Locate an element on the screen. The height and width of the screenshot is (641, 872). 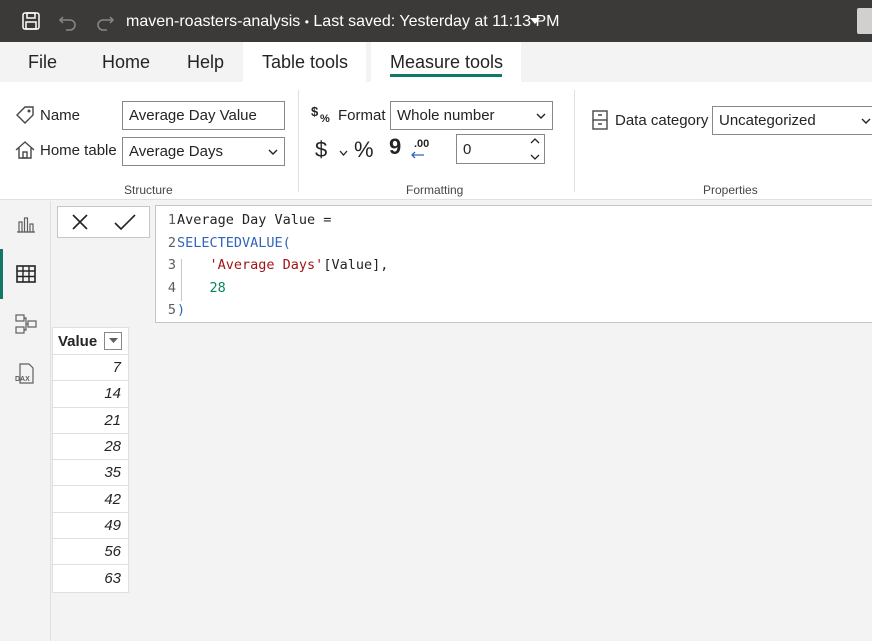
report-view-button is located at coordinates (25, 224).